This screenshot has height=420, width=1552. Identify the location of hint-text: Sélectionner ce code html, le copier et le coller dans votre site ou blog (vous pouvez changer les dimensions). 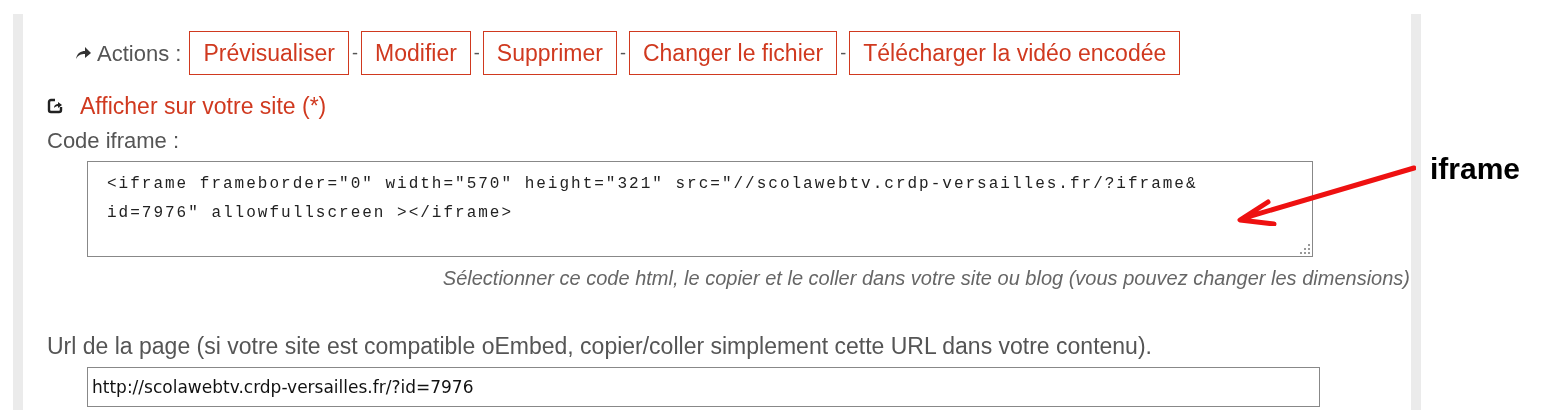
(926, 278).